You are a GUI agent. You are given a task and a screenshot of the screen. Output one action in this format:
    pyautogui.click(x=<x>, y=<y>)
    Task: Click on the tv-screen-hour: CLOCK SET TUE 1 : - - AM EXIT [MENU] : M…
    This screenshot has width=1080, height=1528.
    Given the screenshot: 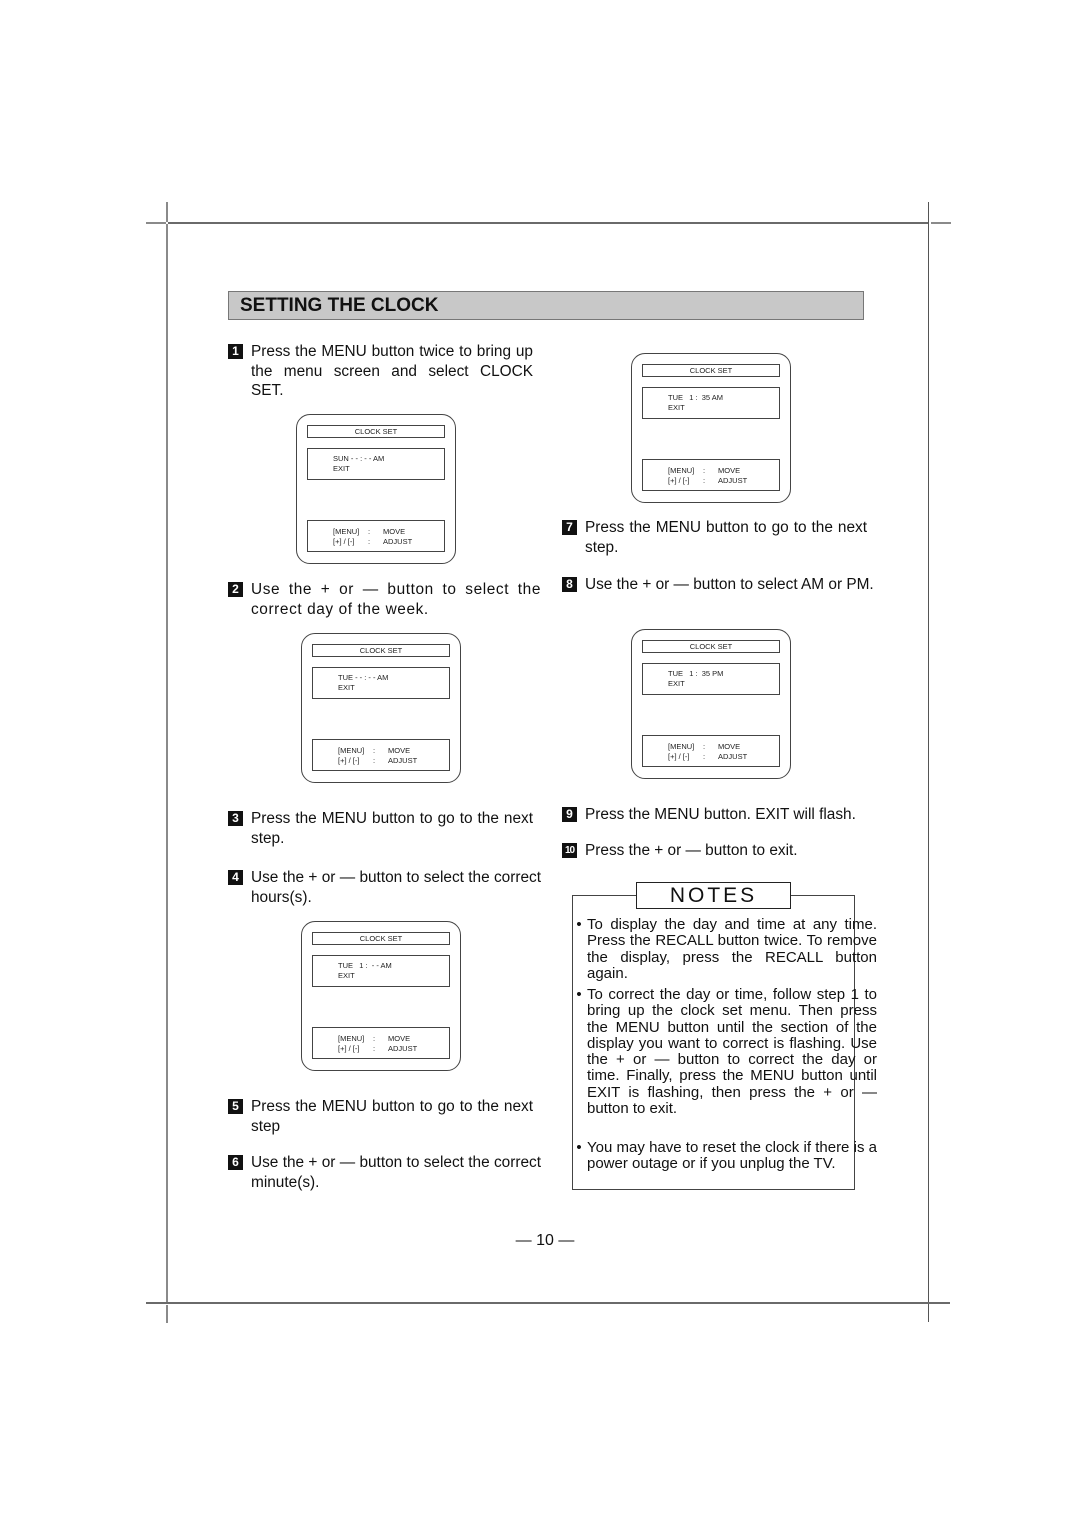 What is the action you would take?
    pyautogui.click(x=381, y=996)
    